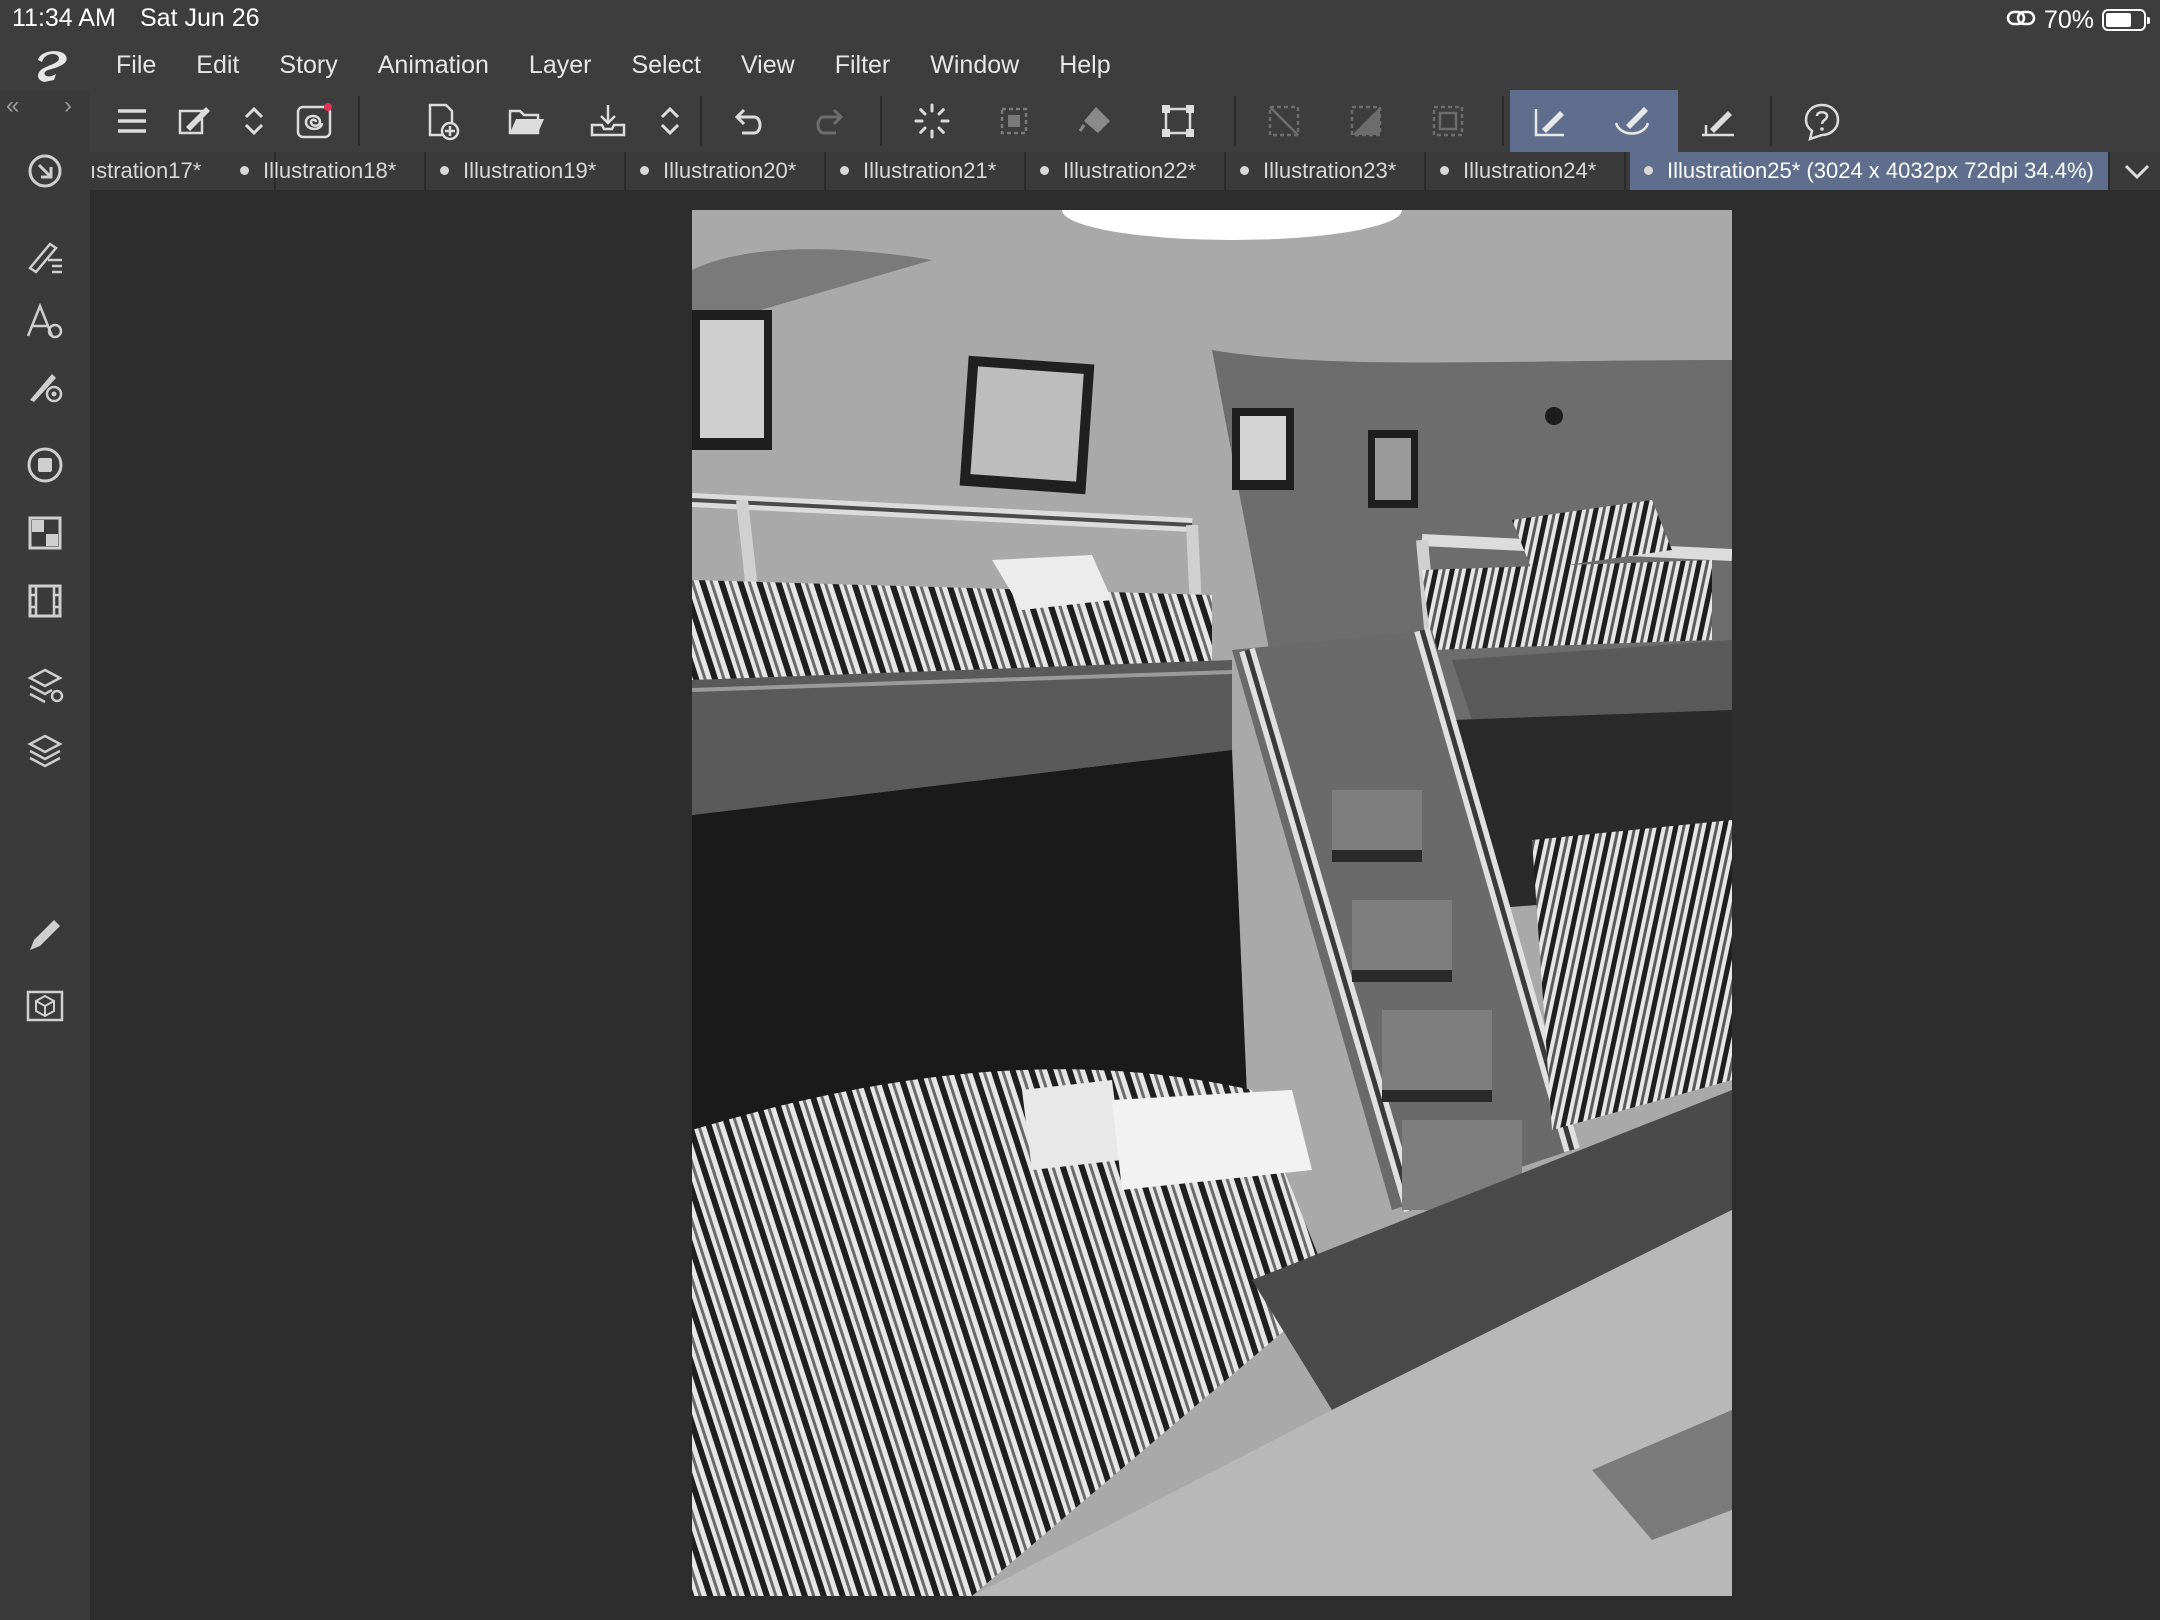 This screenshot has height=1620, width=2160. What do you see at coordinates (54, 66) in the screenshot?
I see `app-logo-icon` at bounding box center [54, 66].